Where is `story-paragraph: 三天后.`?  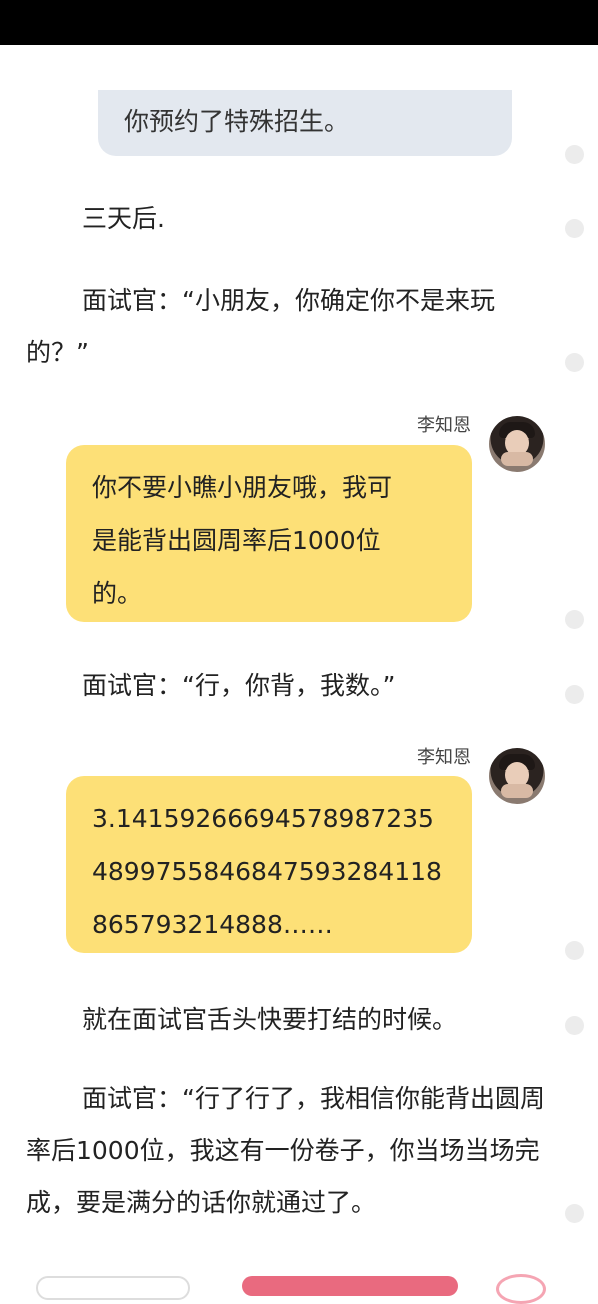
story-paragraph: 三天后. is located at coordinates (288, 219).